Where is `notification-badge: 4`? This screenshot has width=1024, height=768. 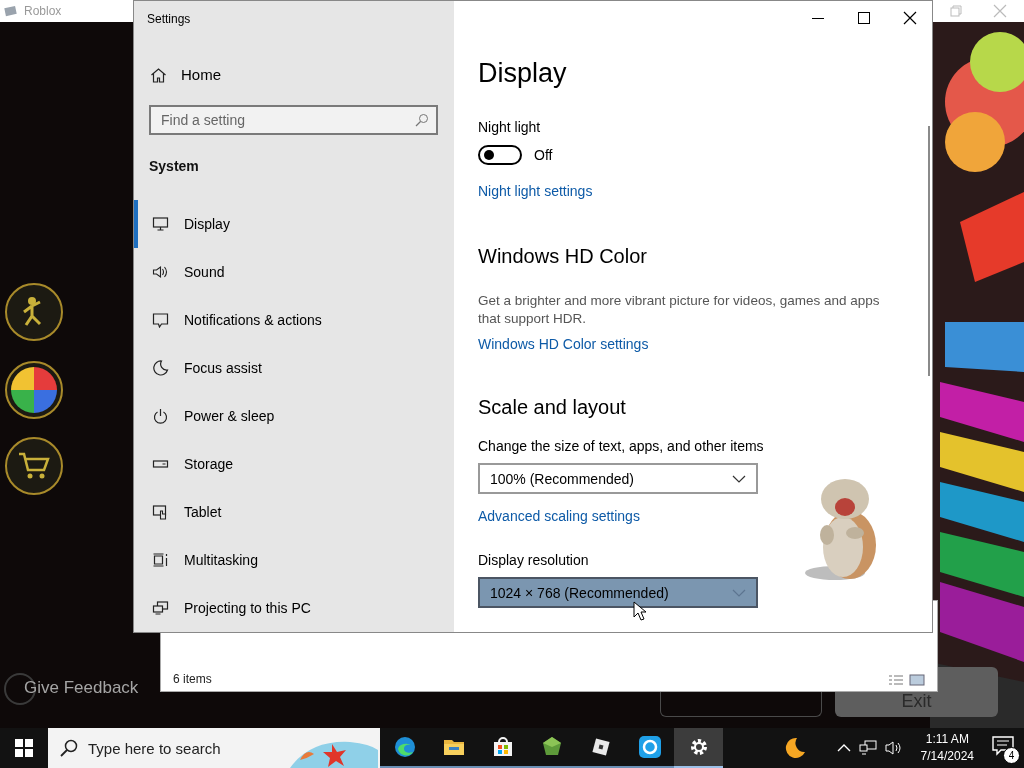 notification-badge: 4 is located at coordinates (1011, 755).